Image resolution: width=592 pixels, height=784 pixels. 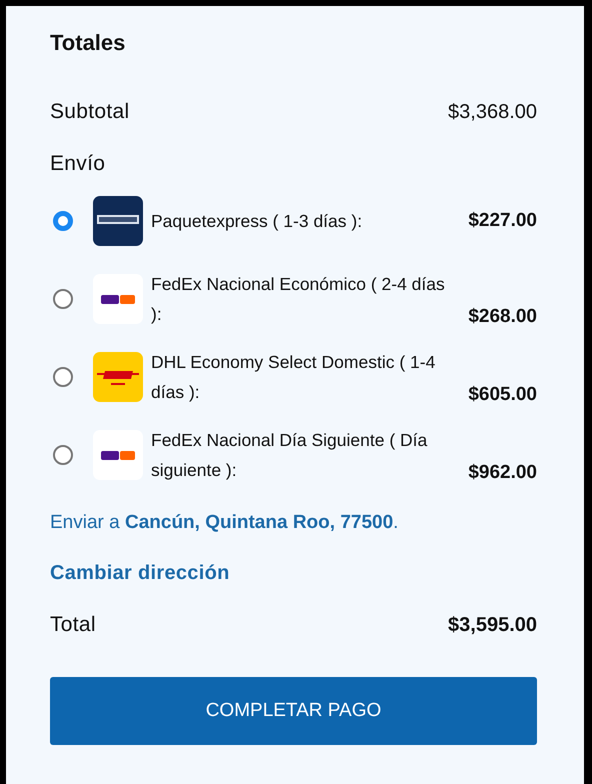 I want to click on shipping-price: $227.00, so click(x=502, y=221).